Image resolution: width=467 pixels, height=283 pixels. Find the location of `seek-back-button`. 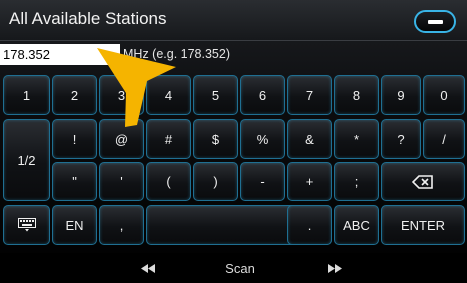

seek-back-button is located at coordinates (148, 268).